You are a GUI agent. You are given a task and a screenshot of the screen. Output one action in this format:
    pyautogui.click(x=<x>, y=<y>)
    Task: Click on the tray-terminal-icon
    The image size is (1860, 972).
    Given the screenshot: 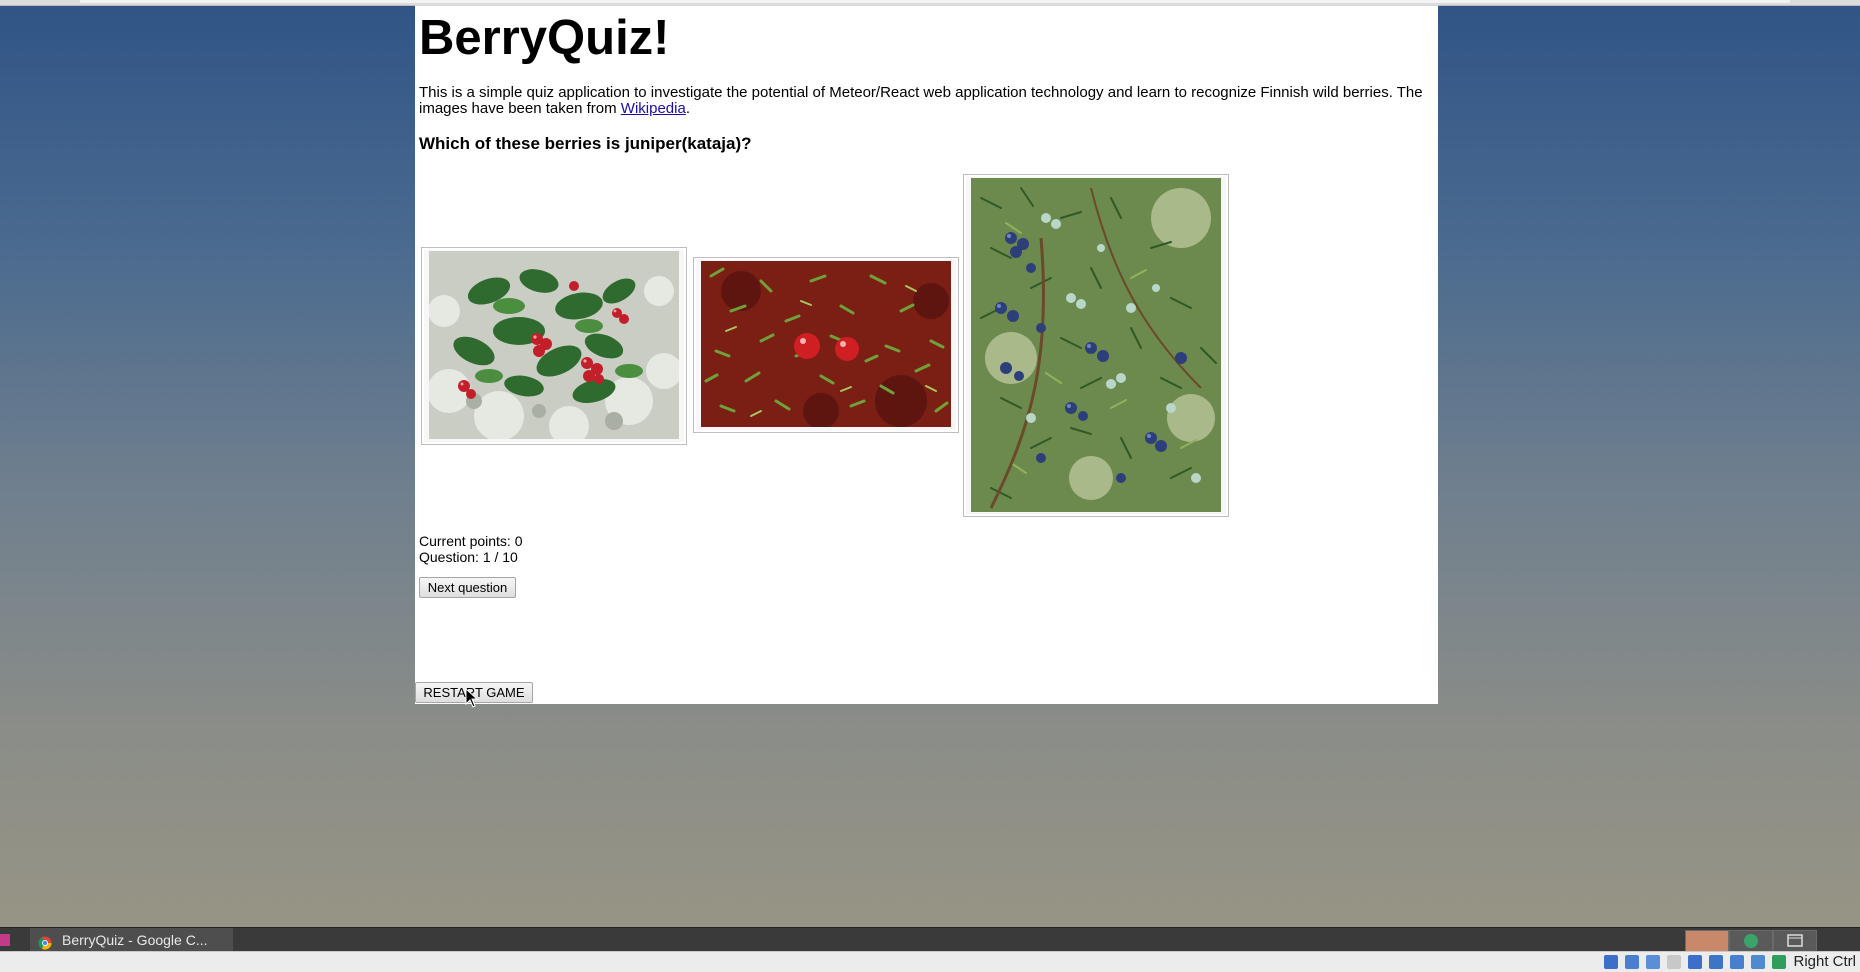 What is the action you would take?
    pyautogui.click(x=1795, y=941)
    